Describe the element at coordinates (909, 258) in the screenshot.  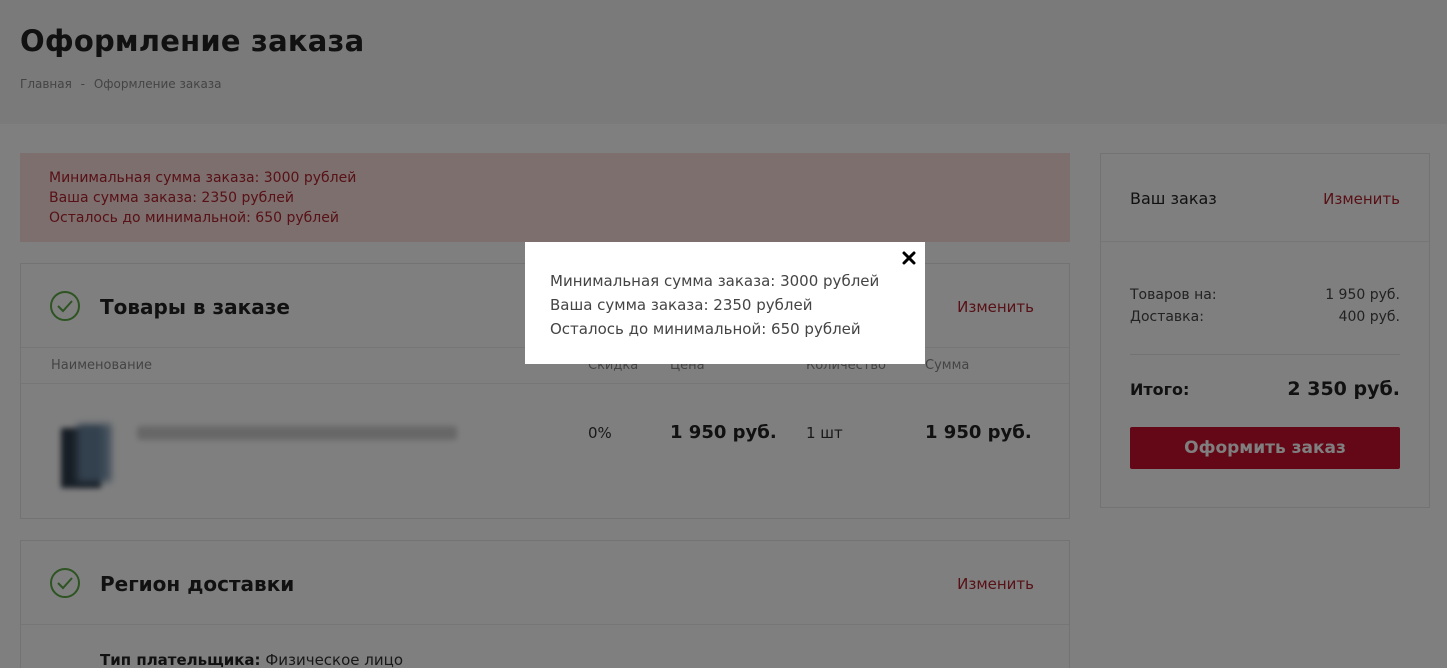
I see `close-icon` at that location.